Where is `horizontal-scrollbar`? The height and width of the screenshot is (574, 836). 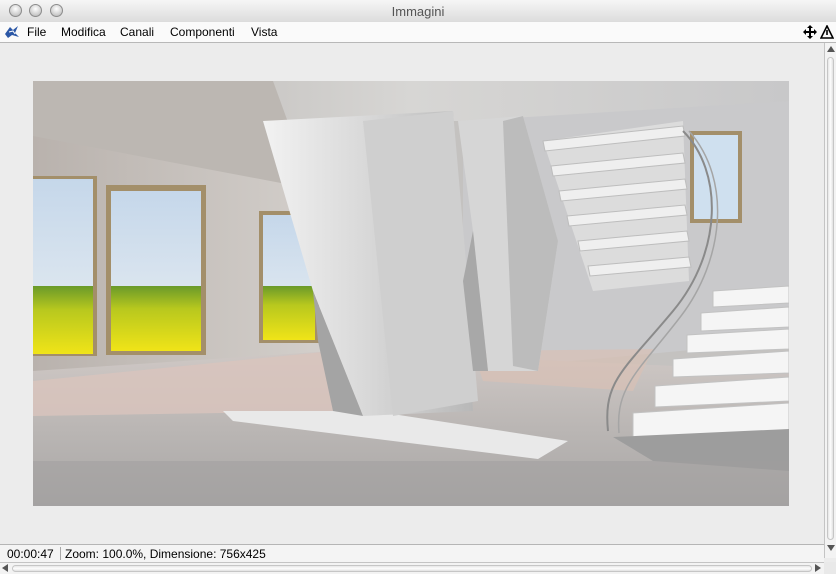 horizontal-scrollbar is located at coordinates (412, 568).